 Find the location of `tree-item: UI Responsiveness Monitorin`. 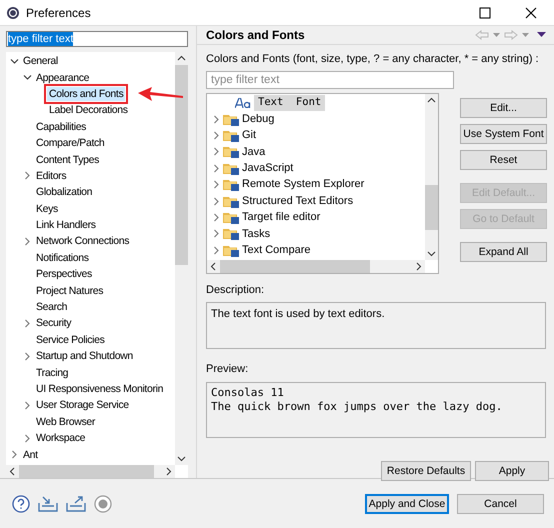

tree-item: UI Responsiveness Monitorin is located at coordinates (100, 389).